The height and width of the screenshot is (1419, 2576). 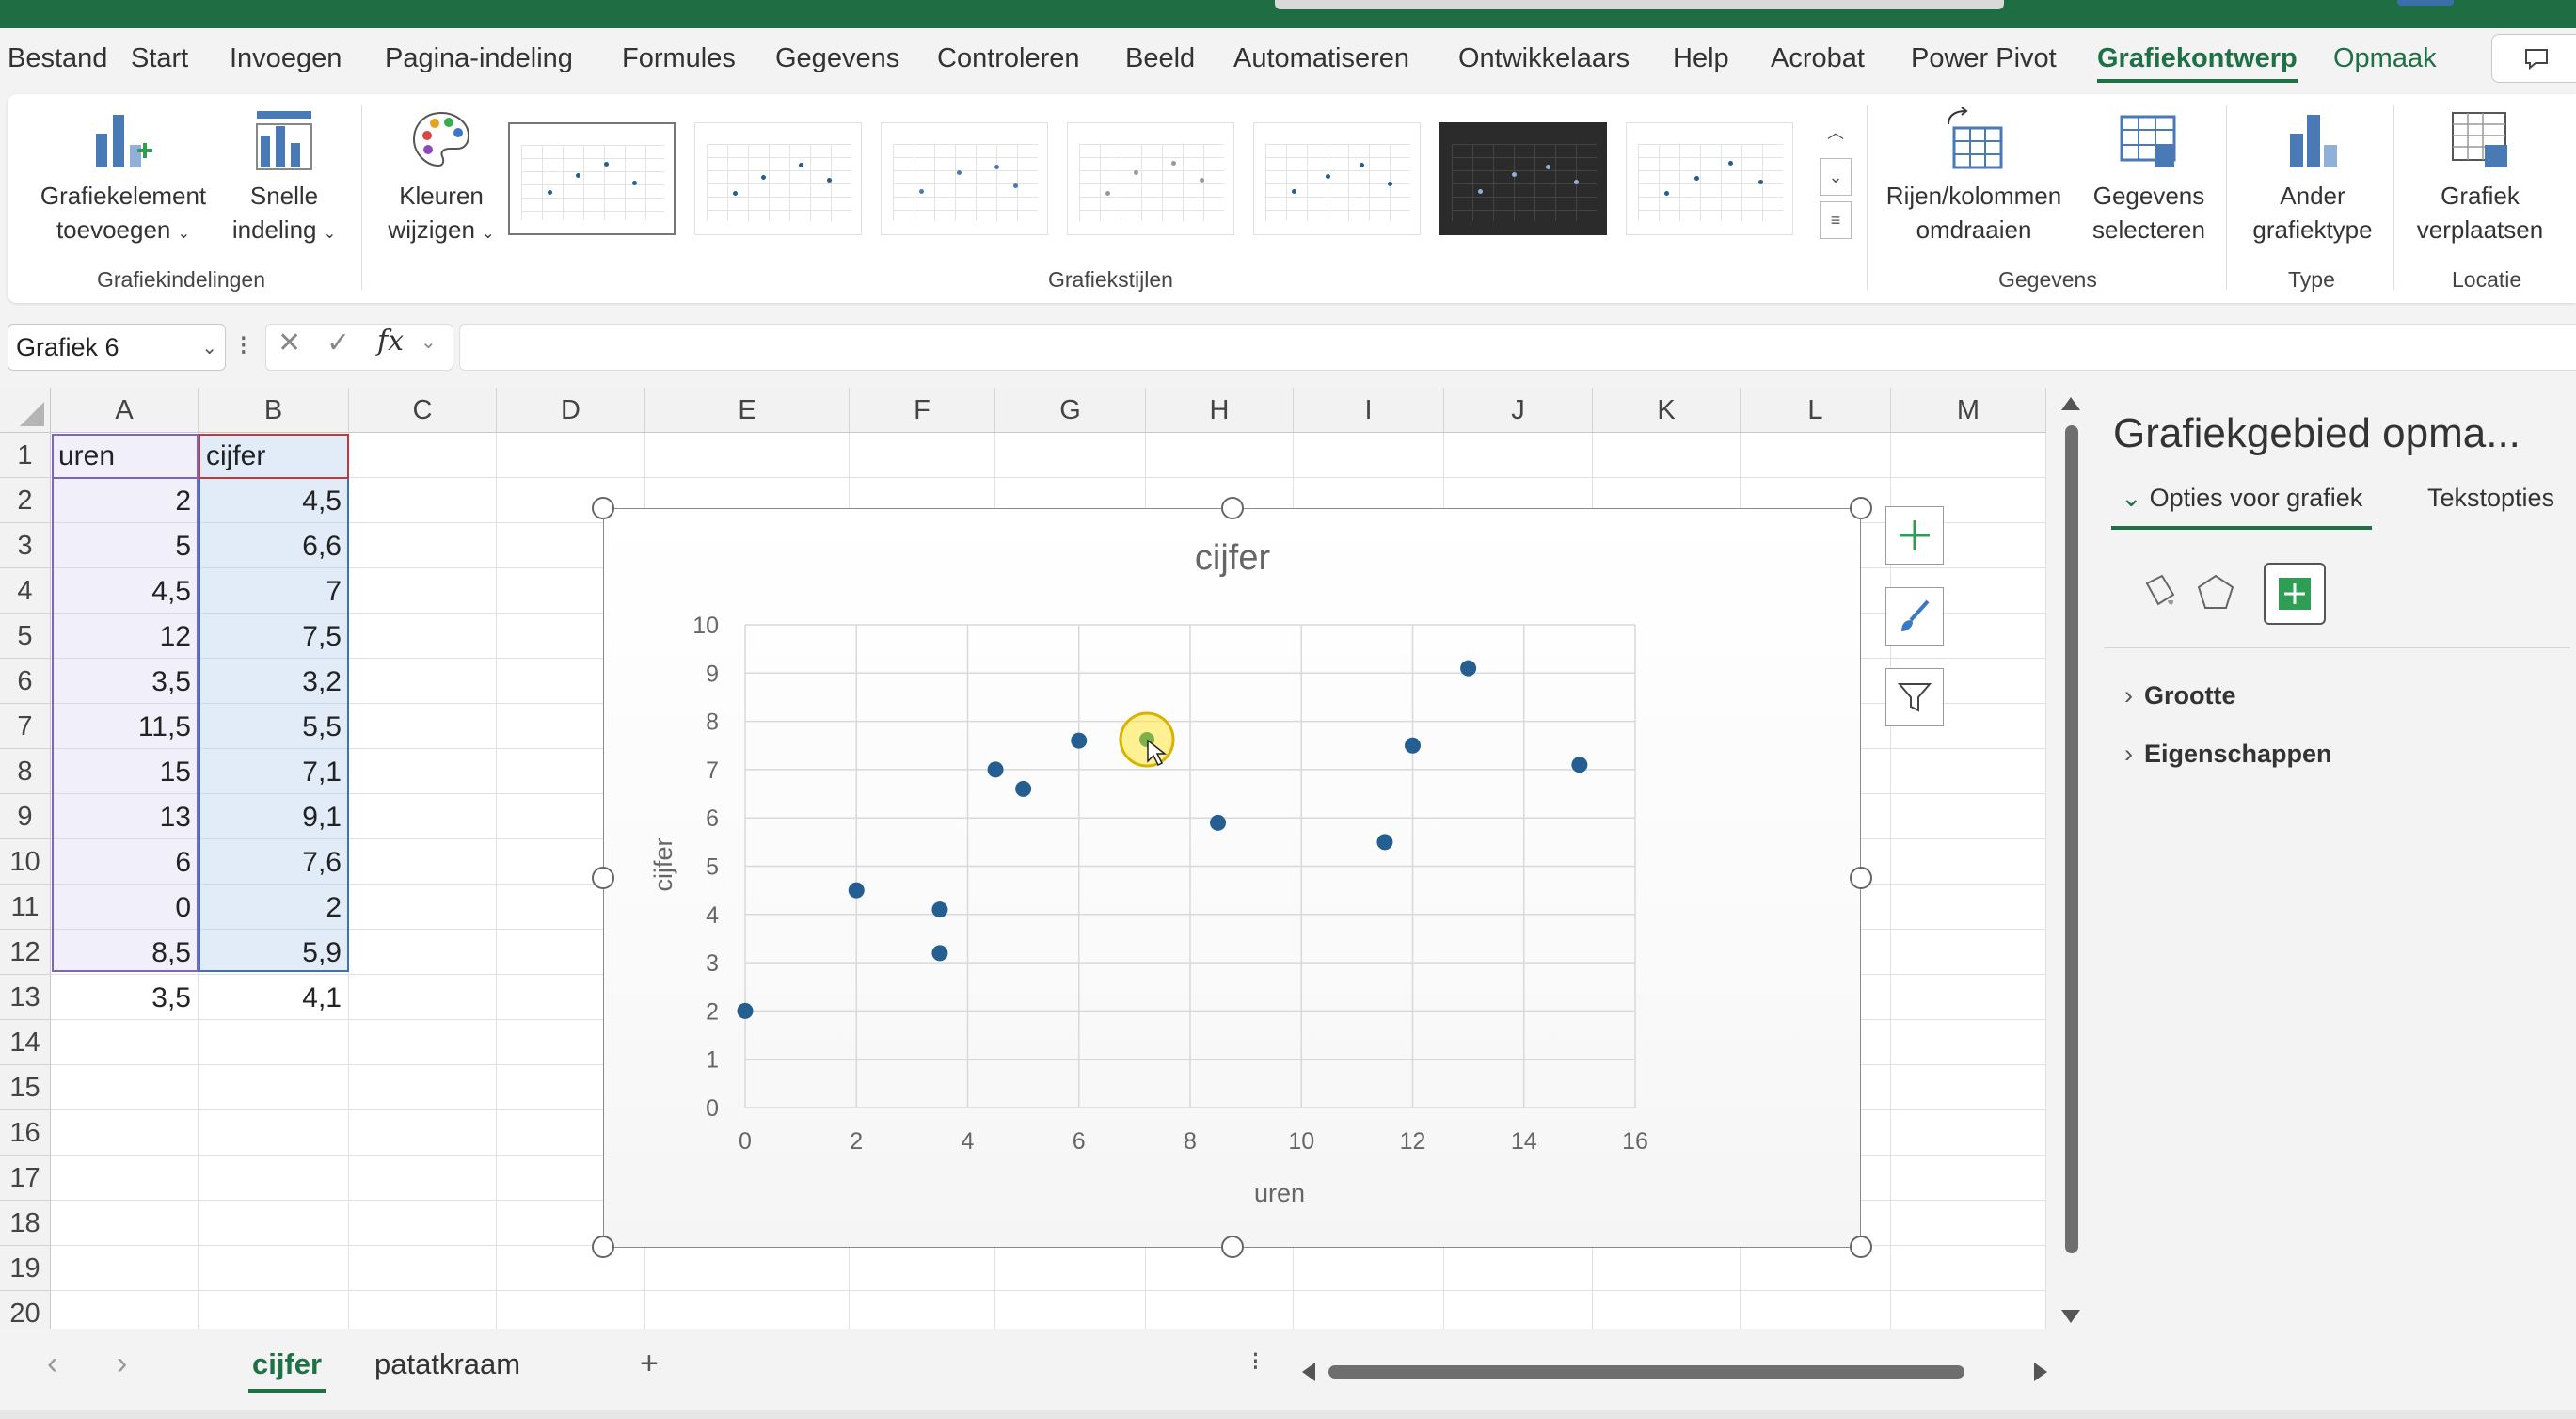 What do you see at coordinates (273, 772) in the screenshot?
I see `cell-b8: 7,1` at bounding box center [273, 772].